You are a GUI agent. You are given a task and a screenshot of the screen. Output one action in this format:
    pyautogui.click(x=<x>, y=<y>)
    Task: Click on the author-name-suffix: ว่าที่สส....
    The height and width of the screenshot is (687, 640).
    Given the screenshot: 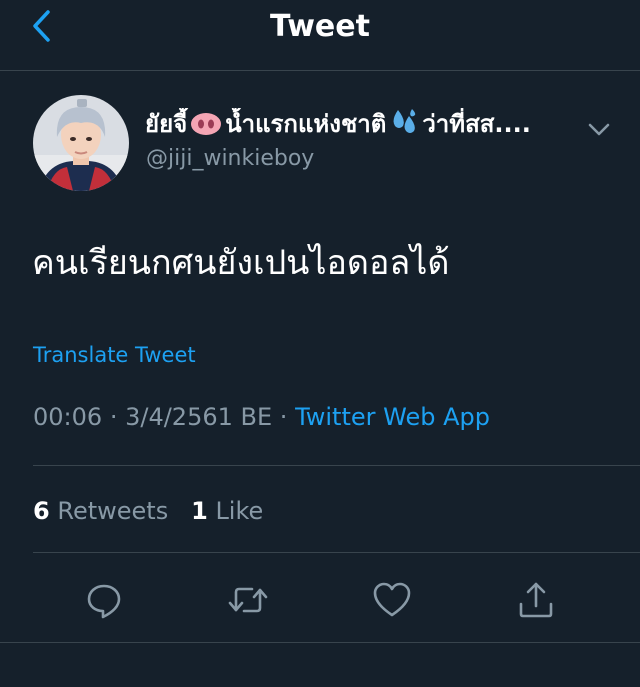 What is the action you would take?
    pyautogui.click(x=476, y=124)
    